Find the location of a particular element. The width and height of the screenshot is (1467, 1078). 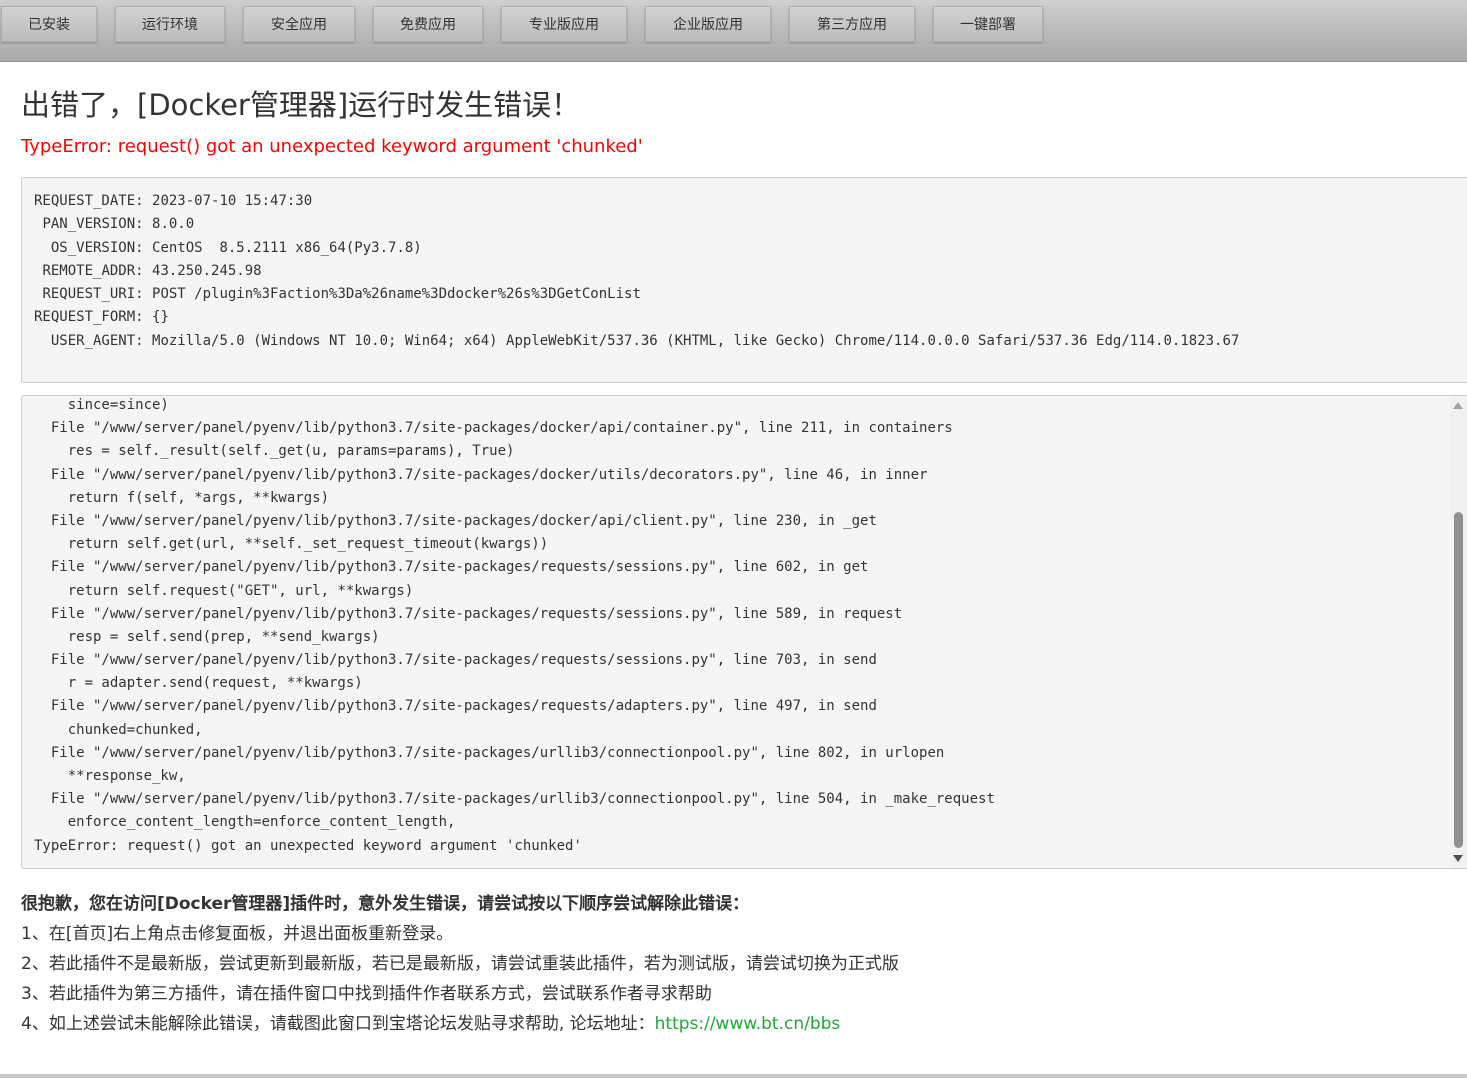

triangle-down-icon is located at coordinates (1458, 858).